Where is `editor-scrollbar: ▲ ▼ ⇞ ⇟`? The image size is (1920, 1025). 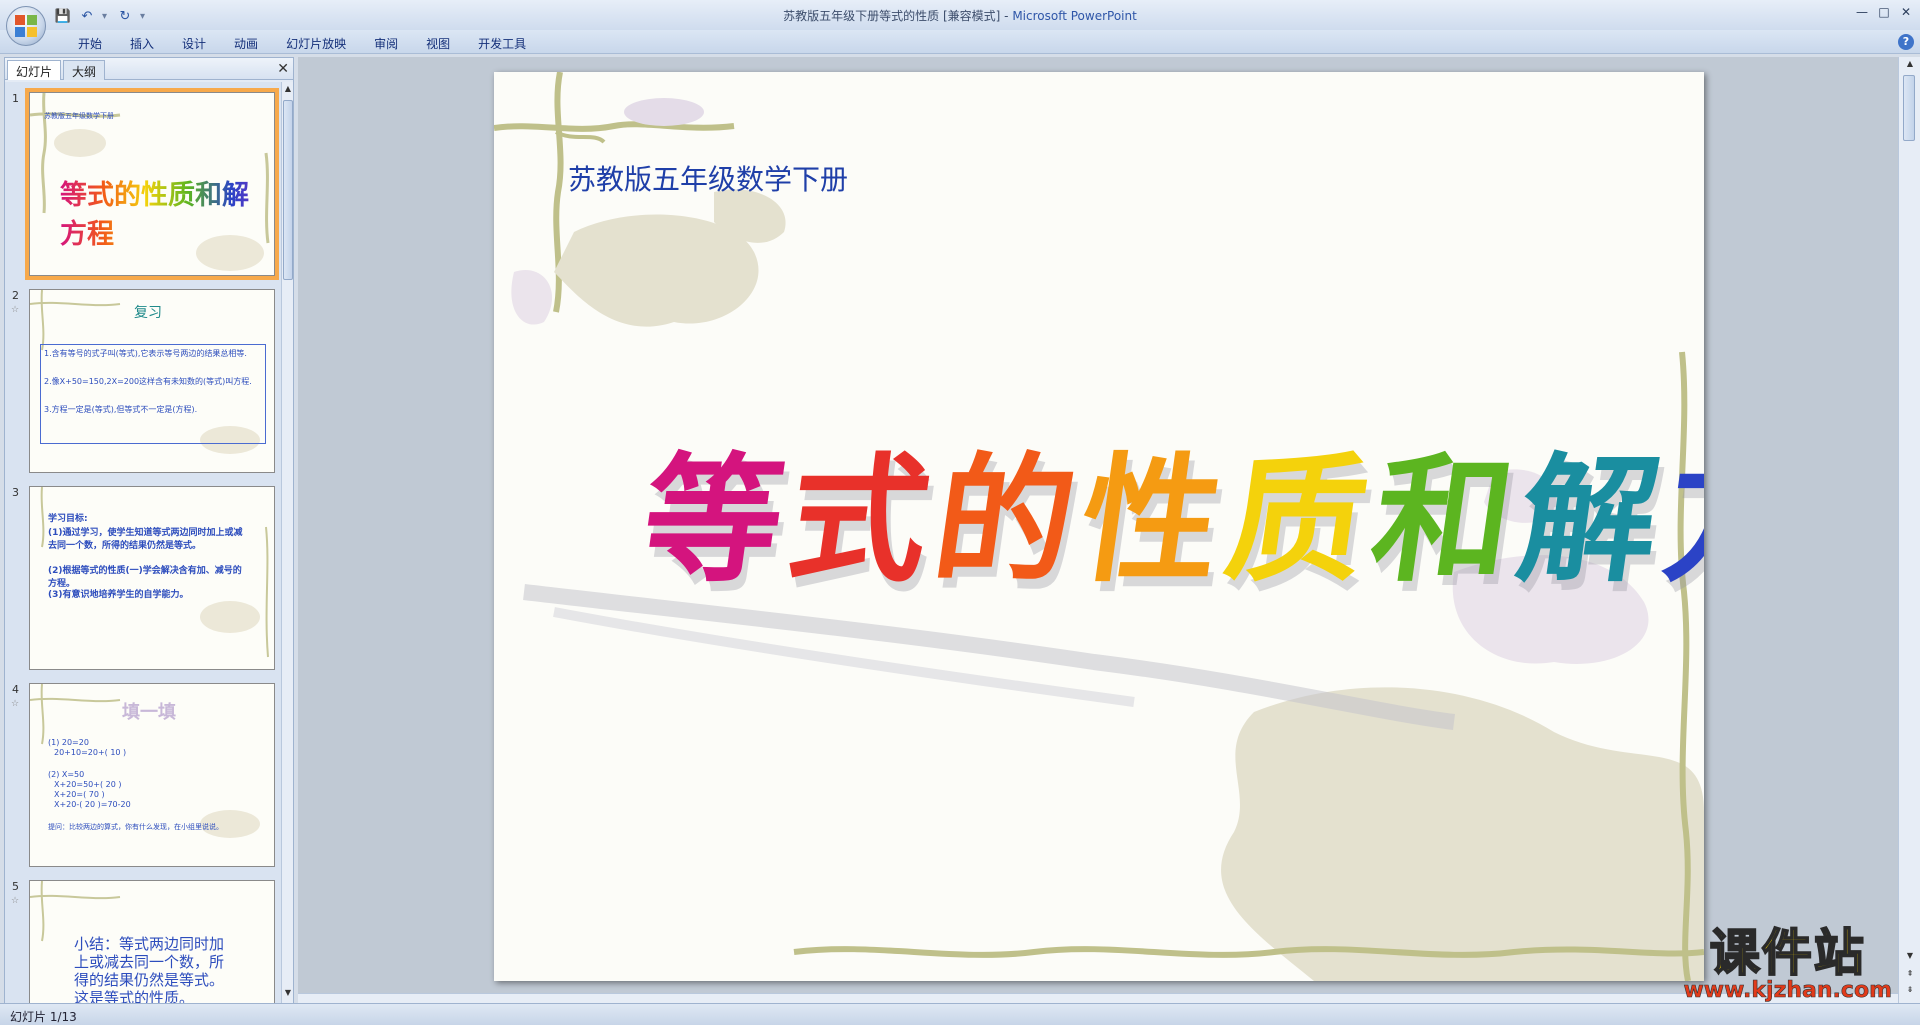
editor-scrollbar: ▲ ▼ ⇞ ⇟ is located at coordinates (1909, 531).